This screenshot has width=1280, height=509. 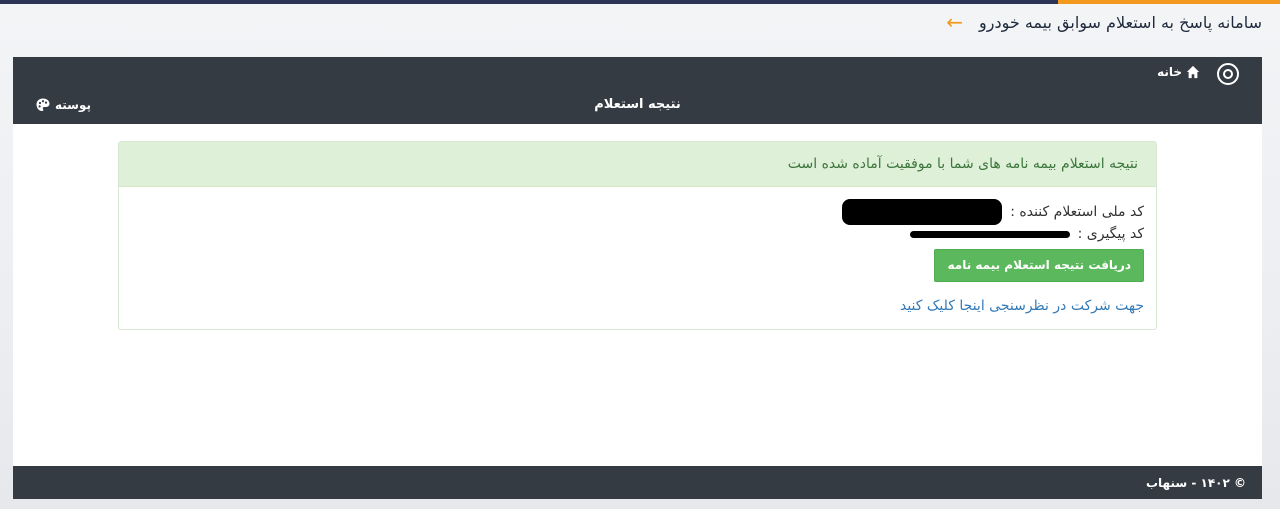 I want to click on national-code-row: کد ملی استعلام کننده :, so click(x=631, y=212).